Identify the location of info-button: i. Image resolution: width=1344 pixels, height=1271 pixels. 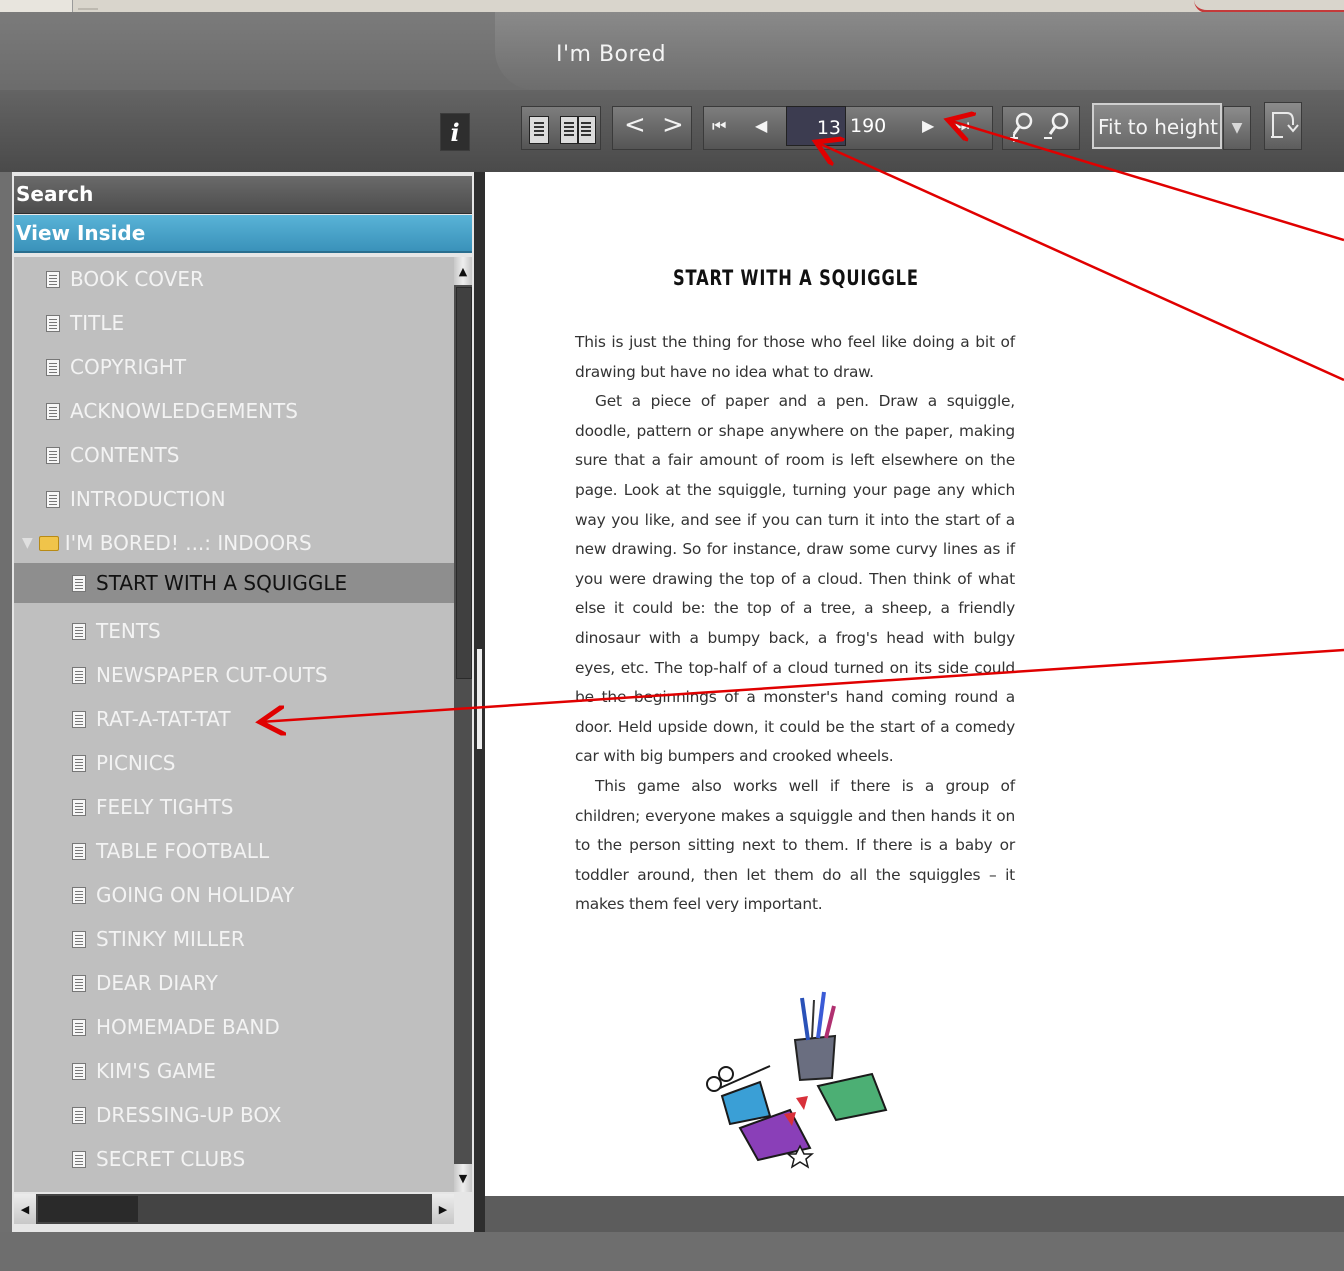
(455, 132).